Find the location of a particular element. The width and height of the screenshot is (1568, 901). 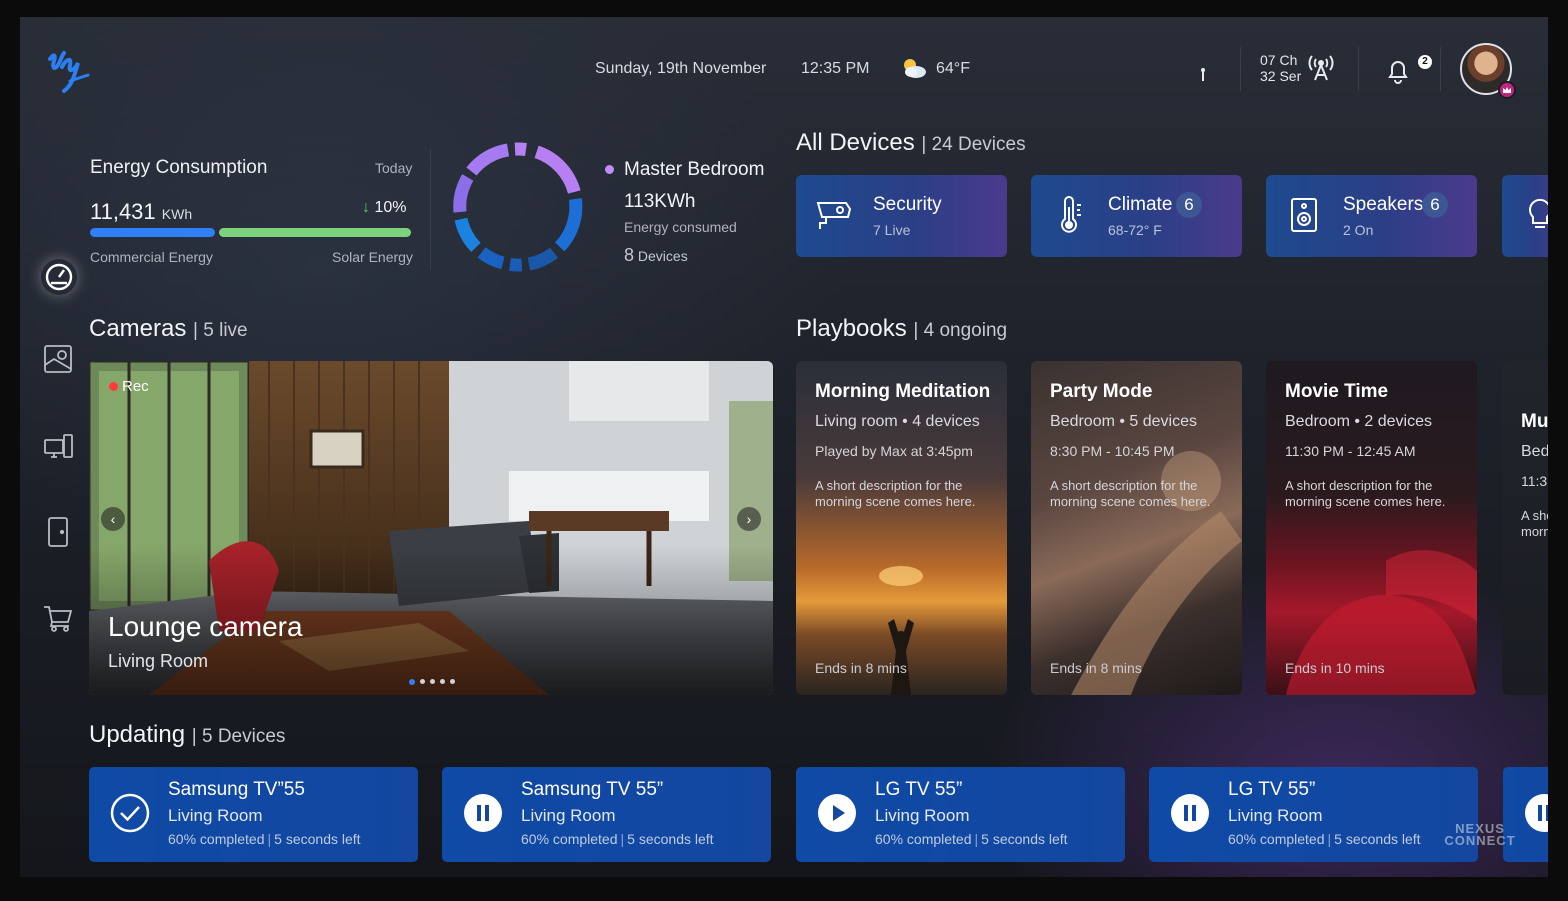

energy-value: 11,431 KWh is located at coordinates (141, 212).